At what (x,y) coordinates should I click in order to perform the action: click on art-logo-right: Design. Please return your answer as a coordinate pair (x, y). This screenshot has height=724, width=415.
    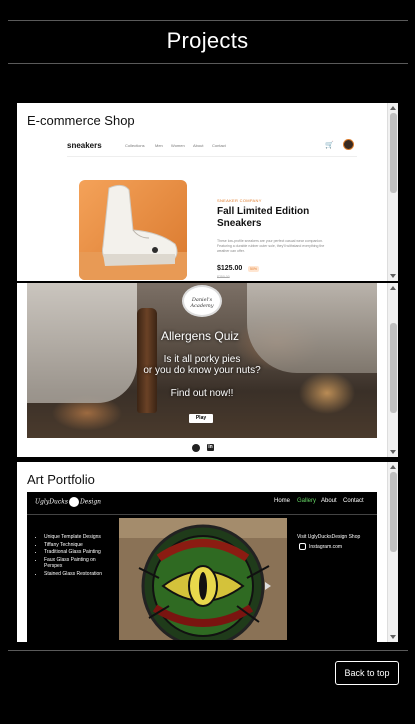
    Looking at the image, I should click on (90, 502).